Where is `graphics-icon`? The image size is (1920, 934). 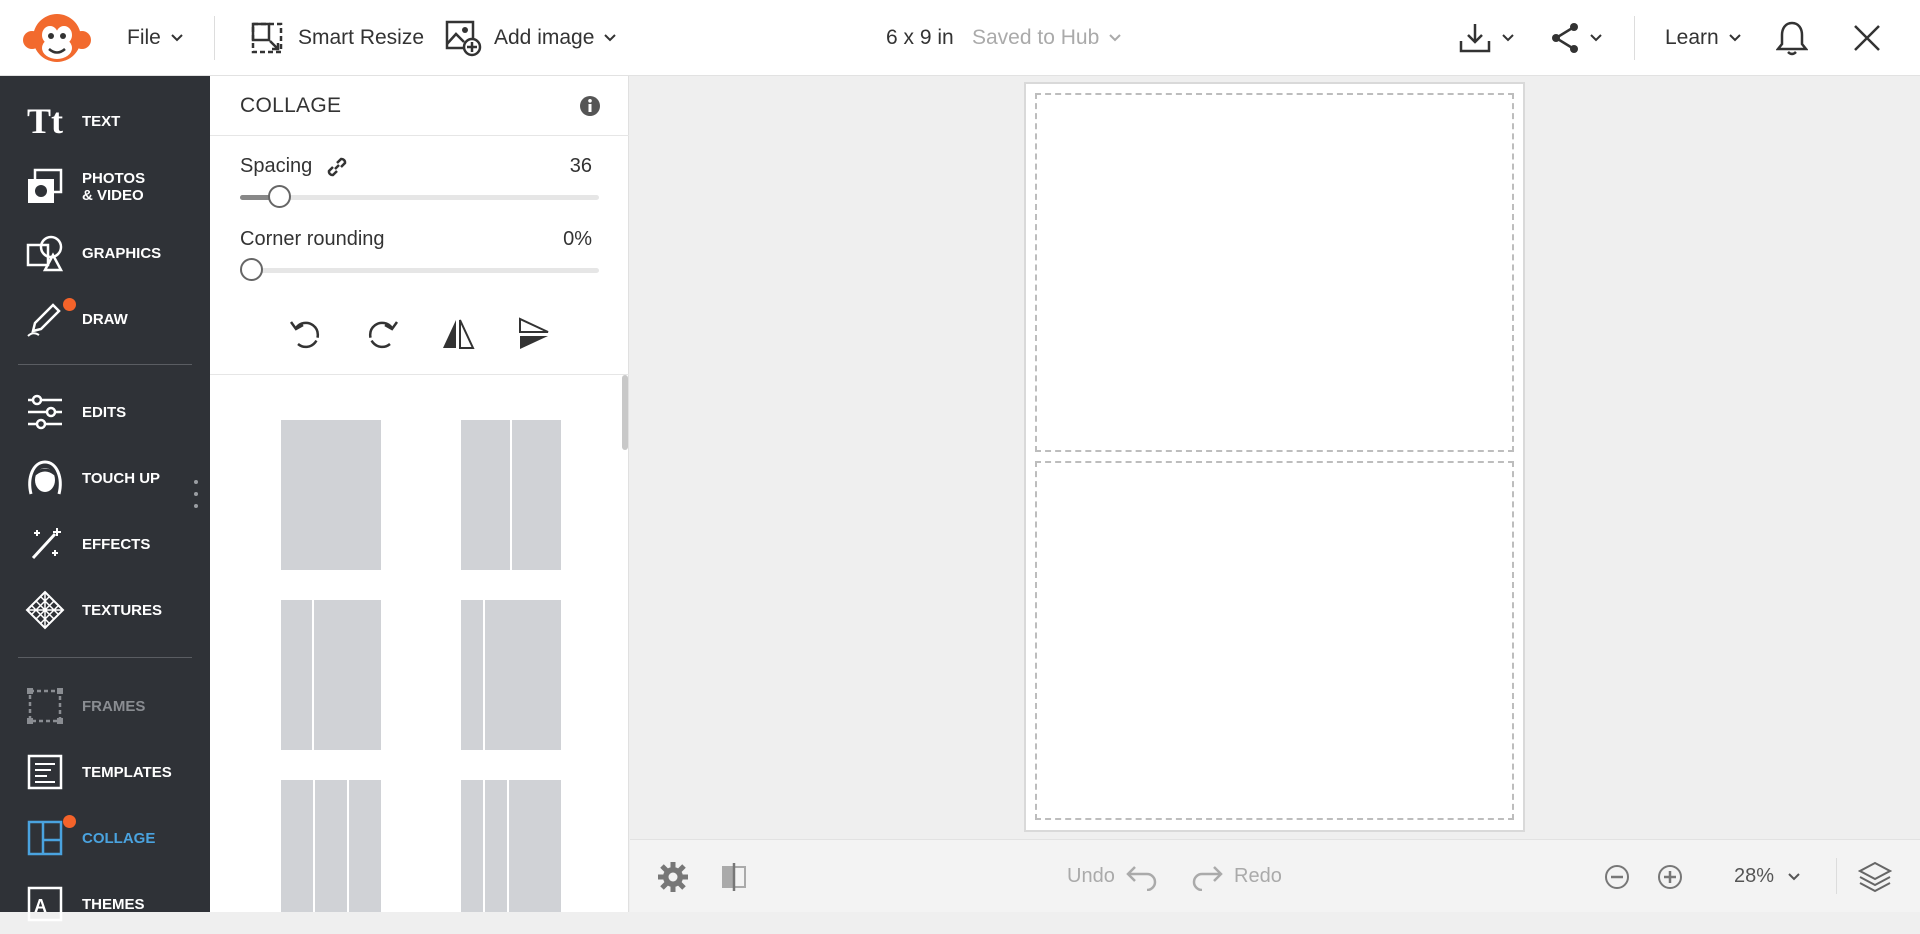 graphics-icon is located at coordinates (45, 253).